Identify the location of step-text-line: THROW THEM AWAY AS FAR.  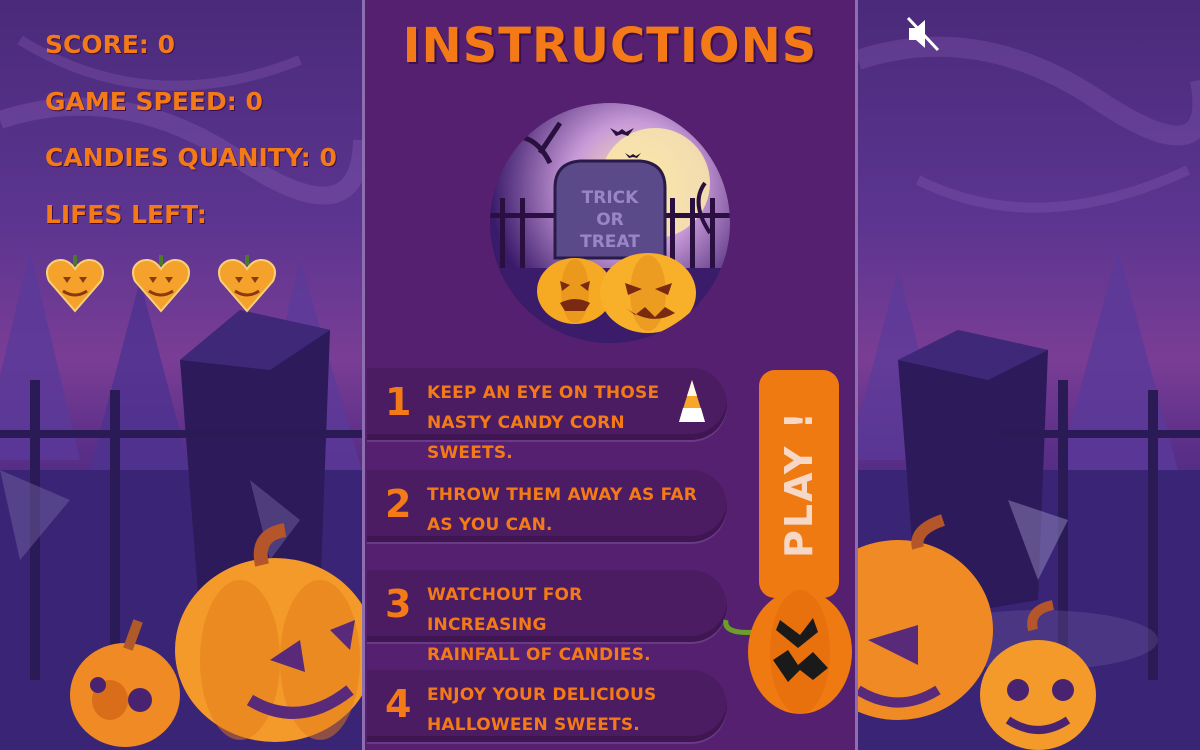
(562, 495).